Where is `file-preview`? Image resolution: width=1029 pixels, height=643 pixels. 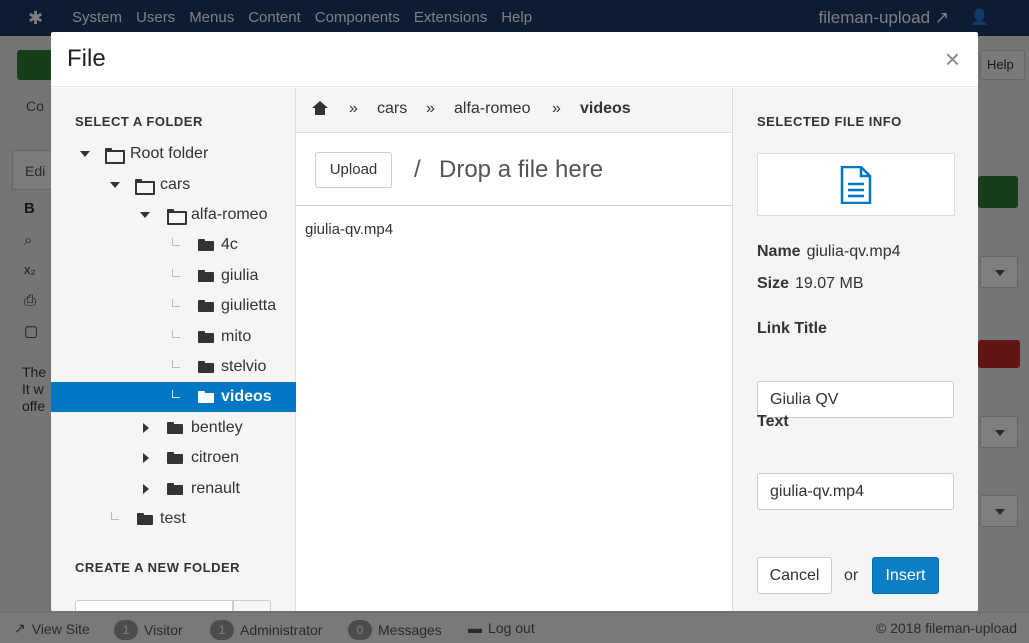 file-preview is located at coordinates (856, 184).